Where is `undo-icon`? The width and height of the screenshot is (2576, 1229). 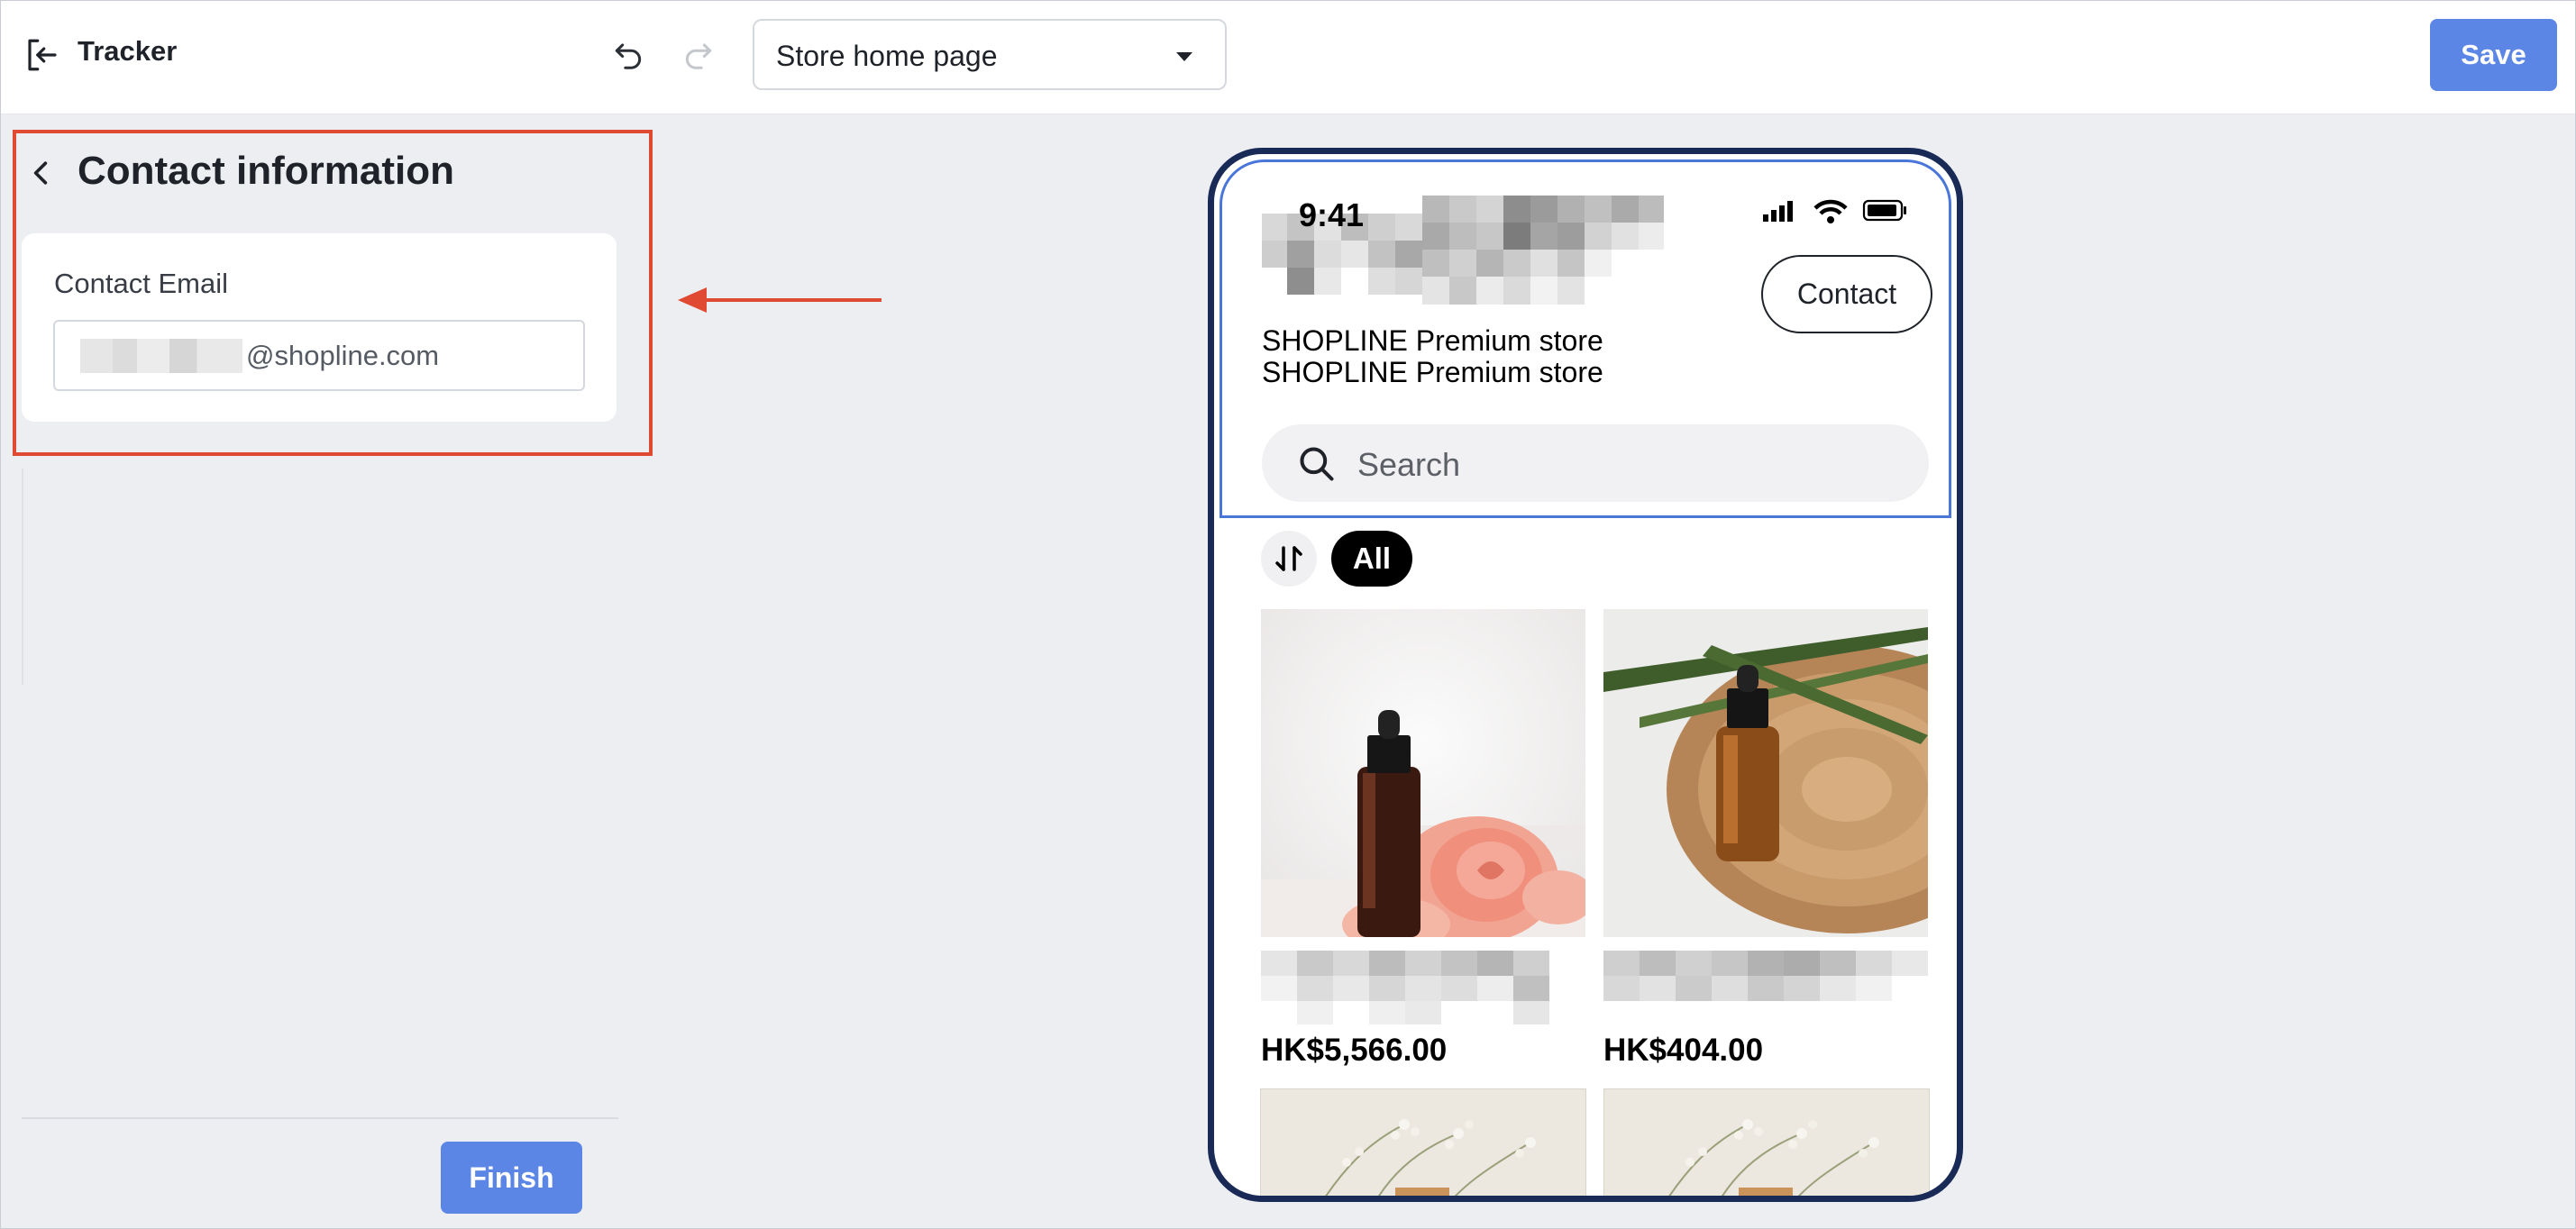
undo-icon is located at coordinates (628, 55).